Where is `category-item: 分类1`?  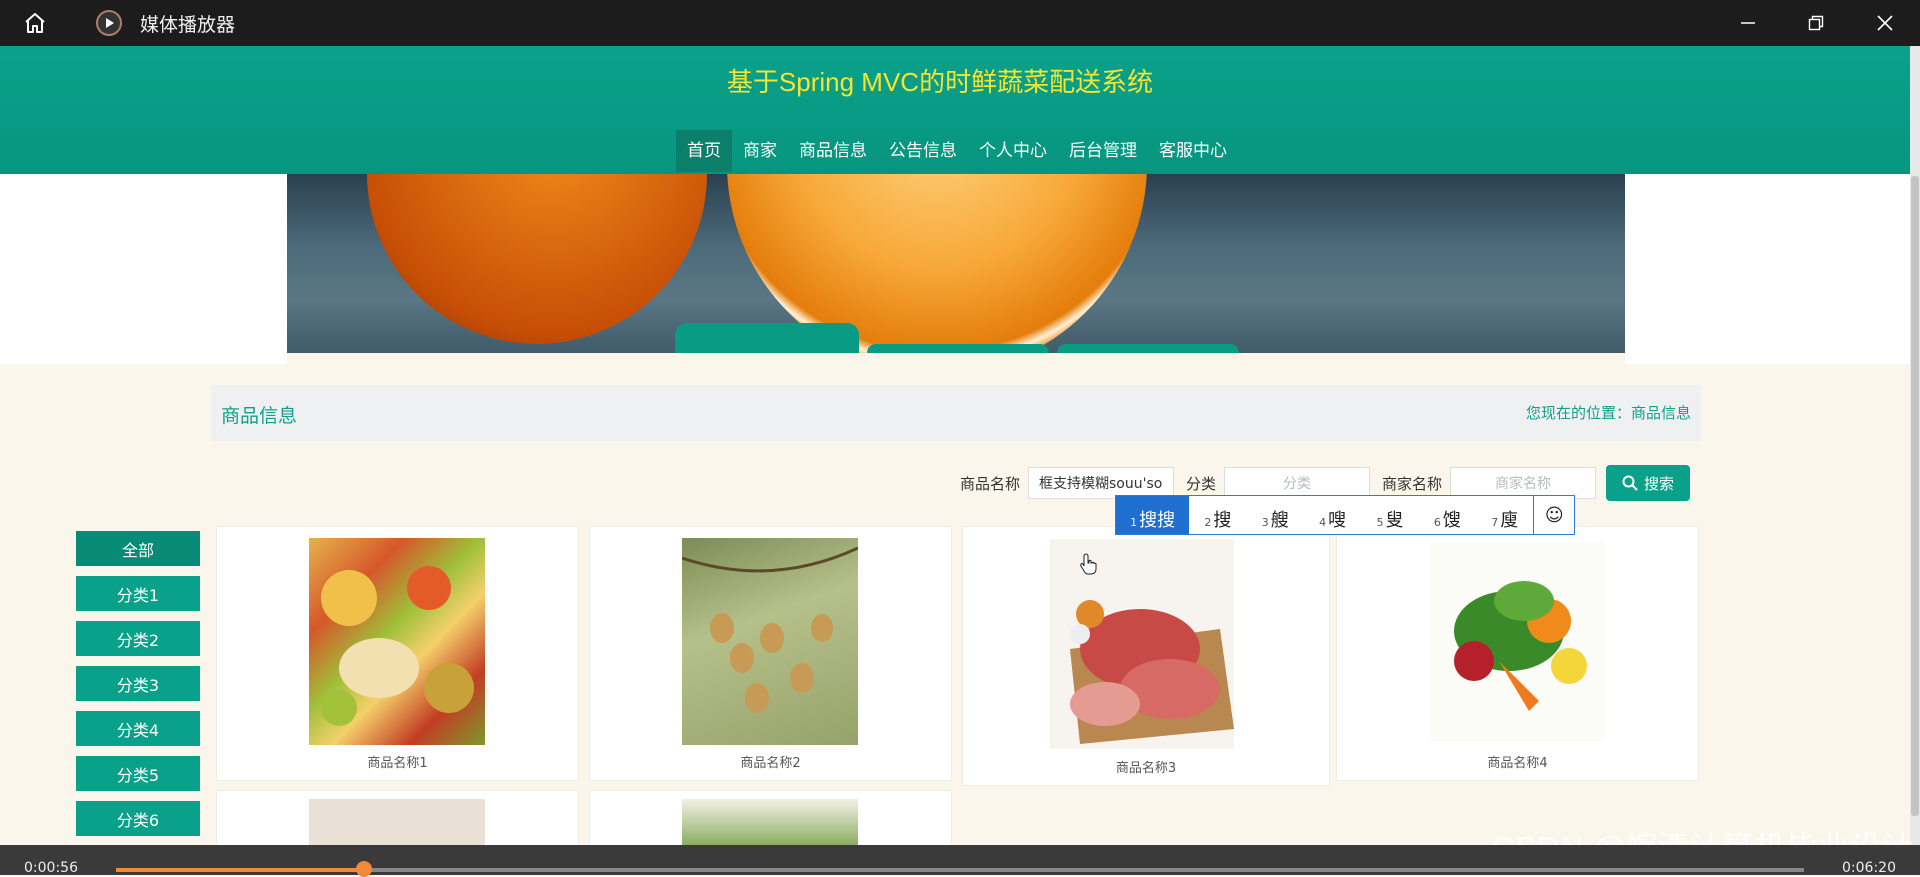 category-item: 分类1 is located at coordinates (138, 593).